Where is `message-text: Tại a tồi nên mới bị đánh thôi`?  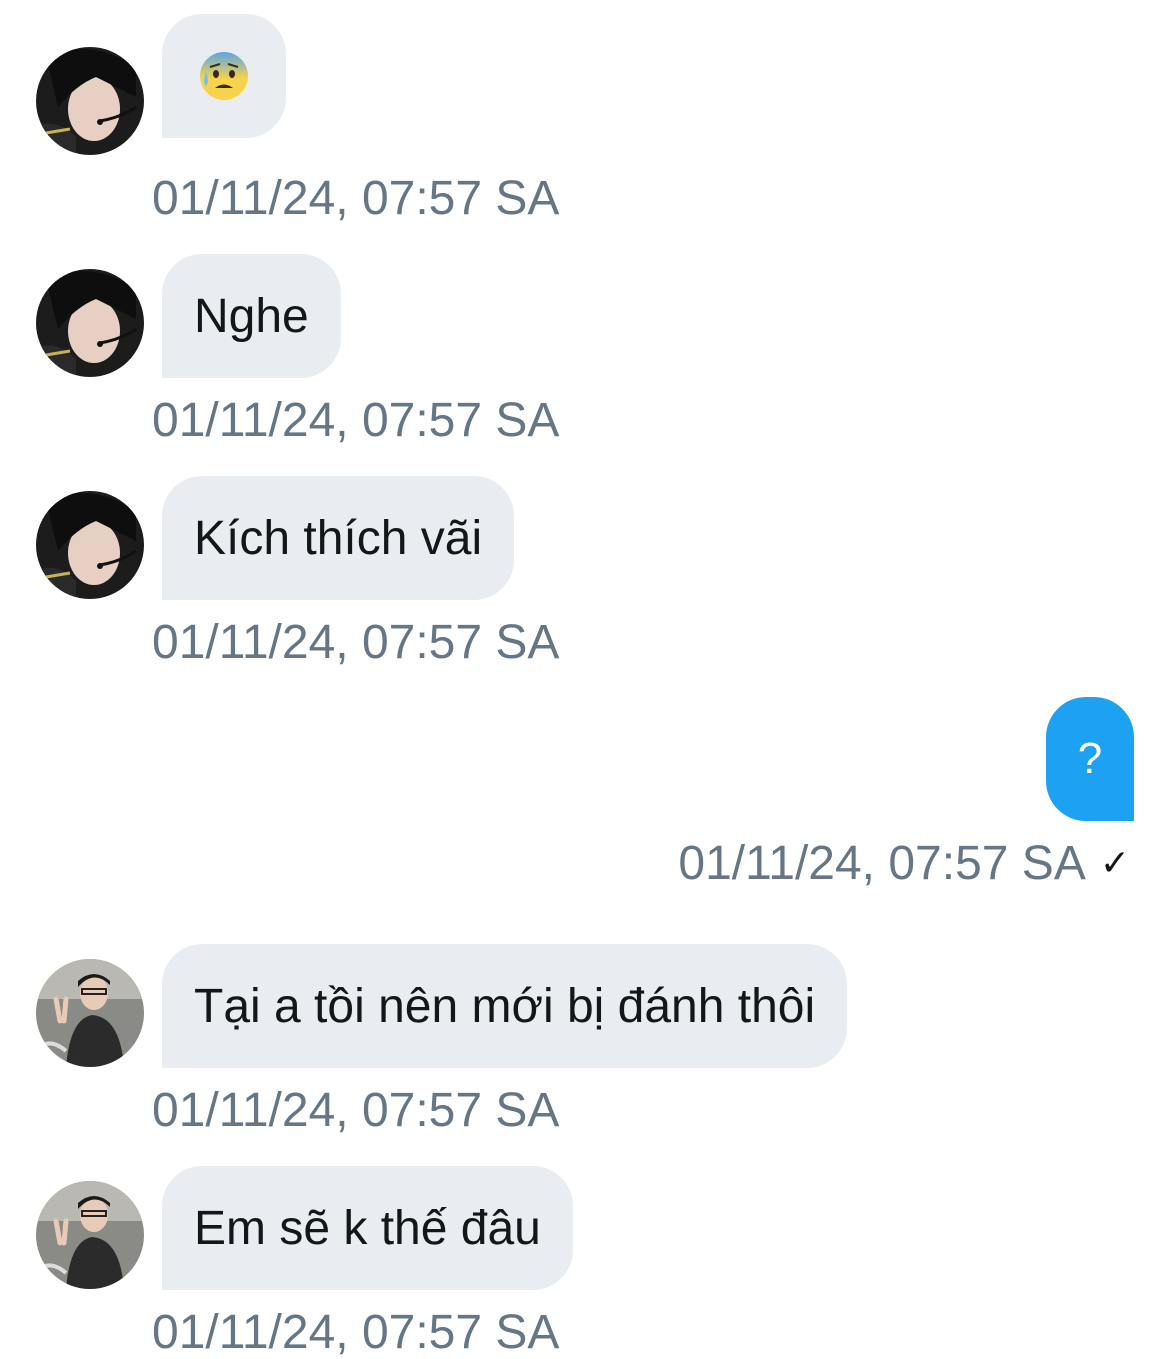 message-text: Tại a tồi nên mới bị đánh thôi is located at coordinates (505, 1006).